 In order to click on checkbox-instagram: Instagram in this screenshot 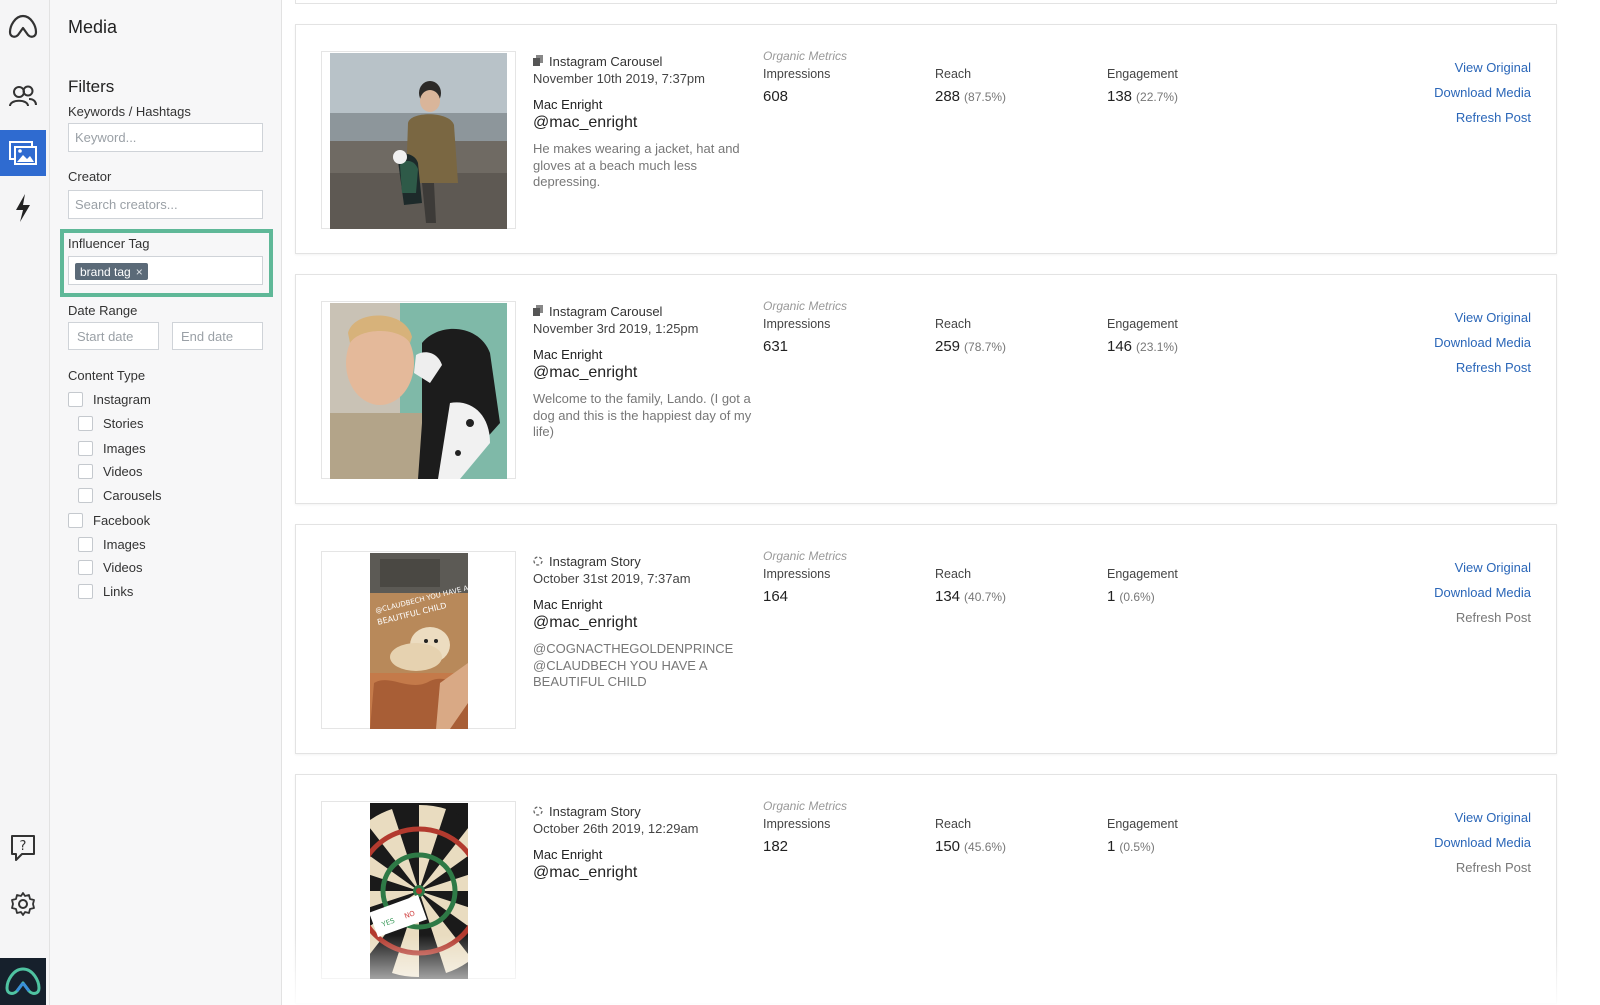, I will do `click(109, 399)`.